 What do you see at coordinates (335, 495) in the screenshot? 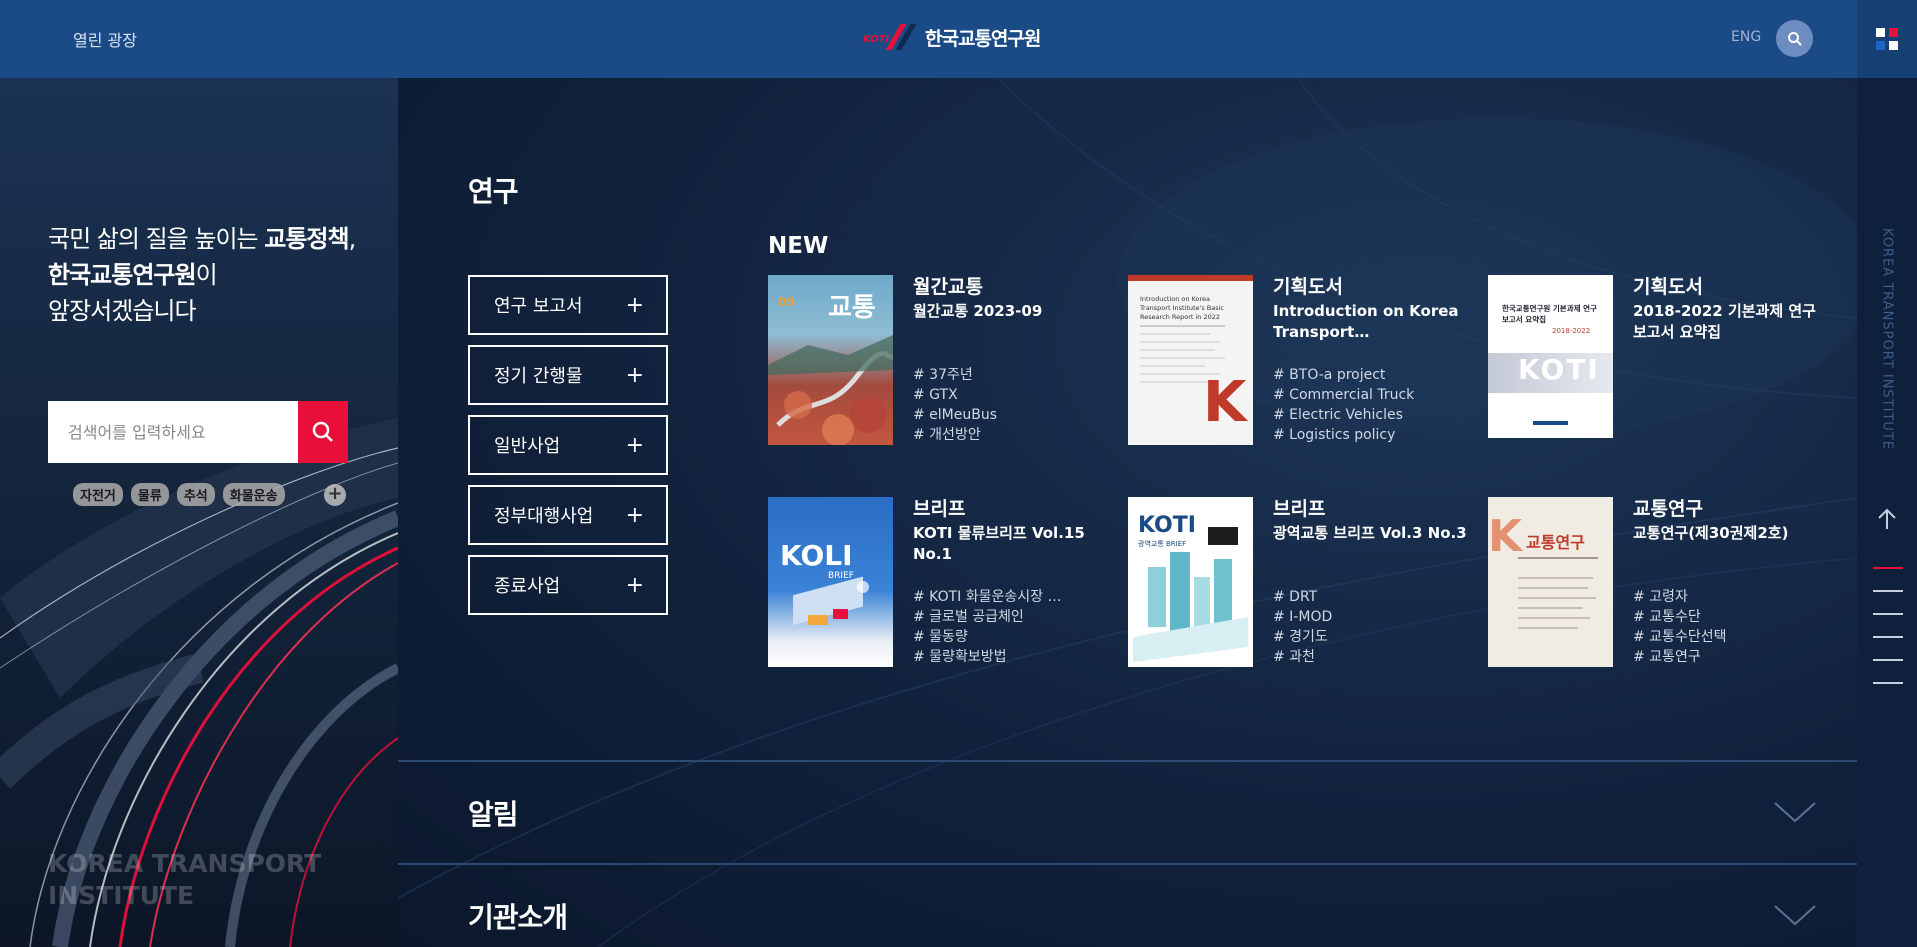
I see `more-keywords-button: +` at bounding box center [335, 495].